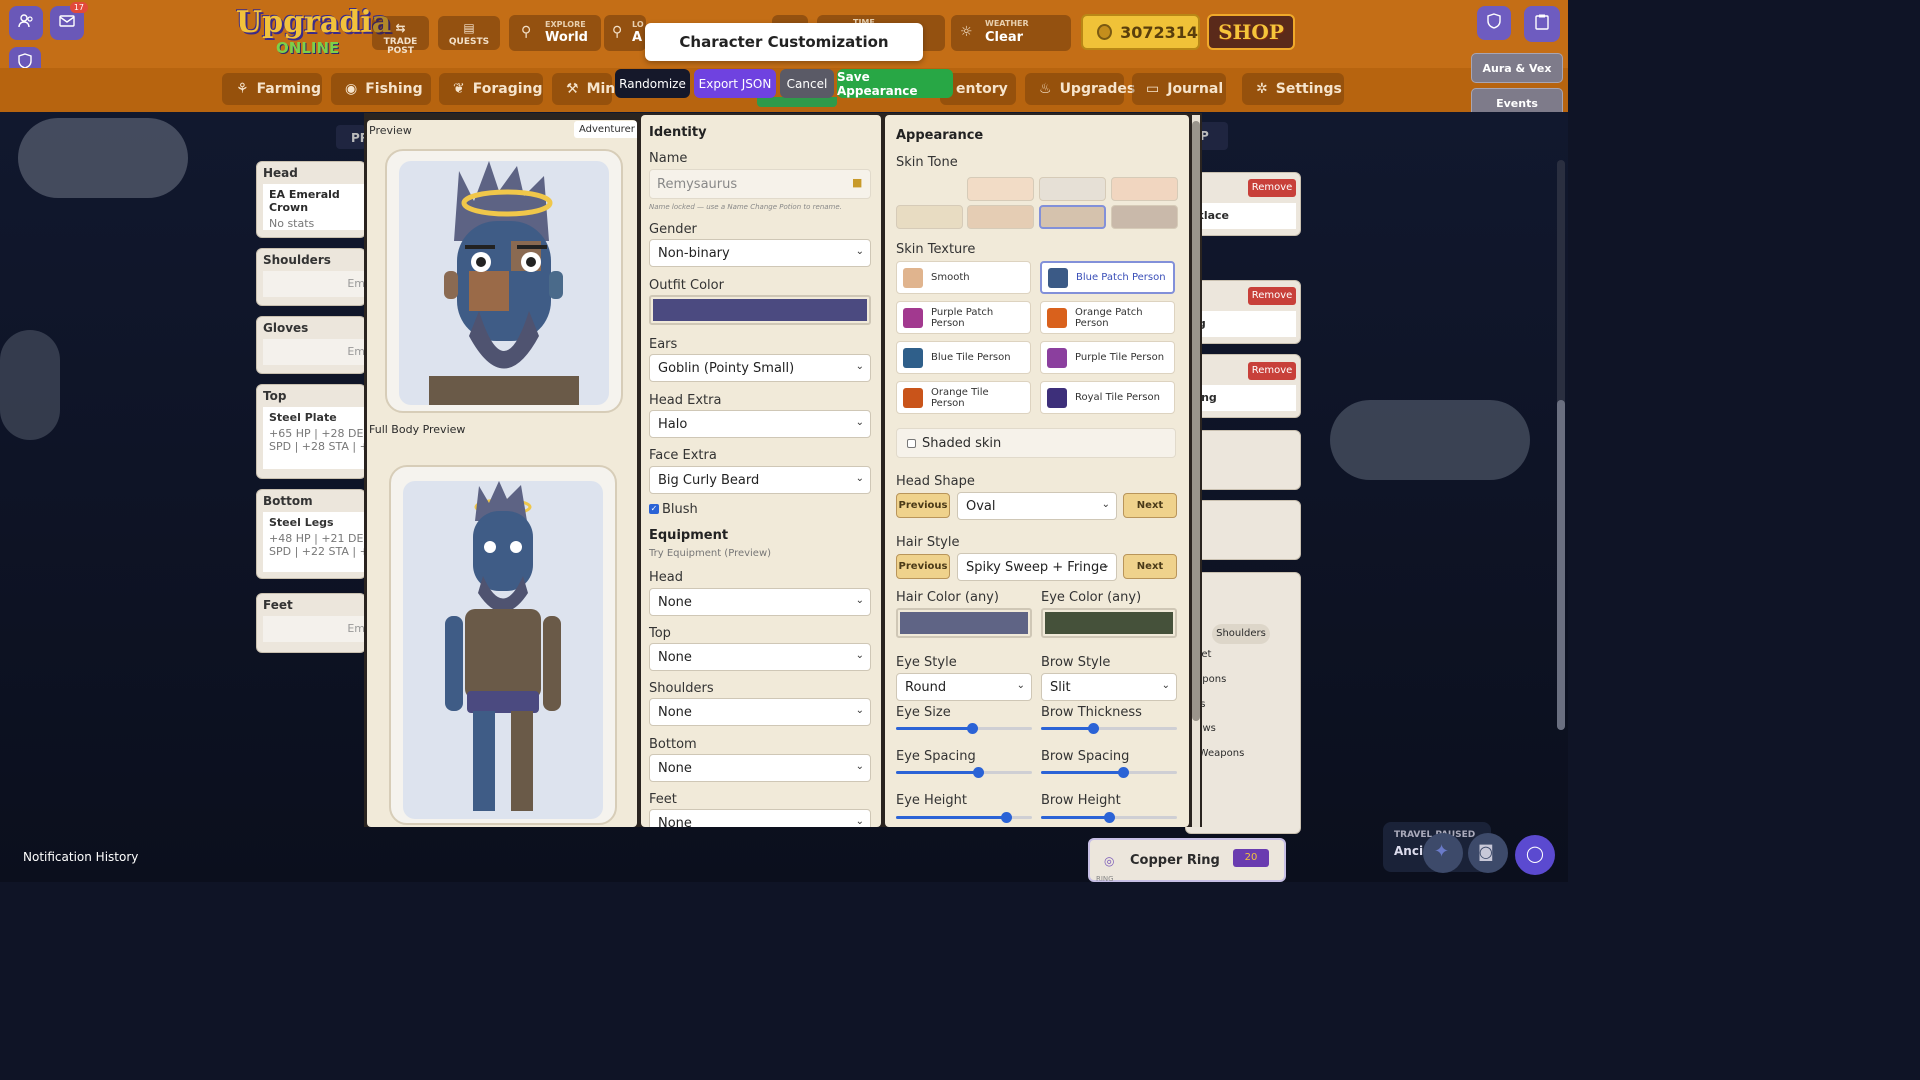  Describe the element at coordinates (1107, 357) in the screenshot. I see `skin-texture-option: Purple Tile Person` at that location.